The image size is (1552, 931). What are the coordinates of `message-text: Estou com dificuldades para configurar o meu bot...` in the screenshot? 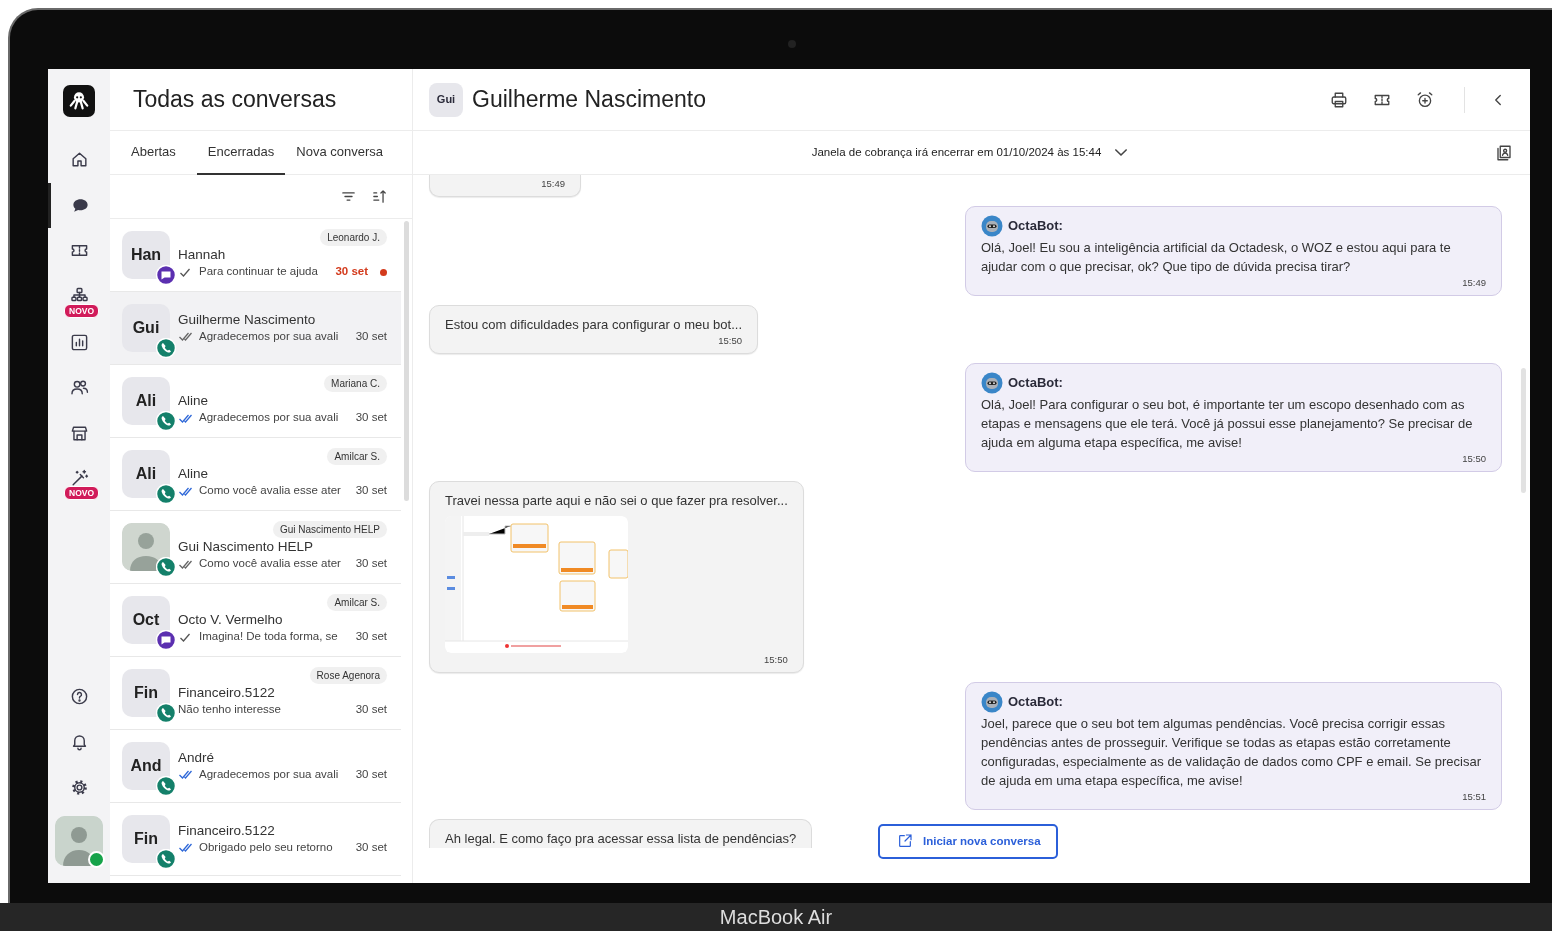 It's located at (593, 325).